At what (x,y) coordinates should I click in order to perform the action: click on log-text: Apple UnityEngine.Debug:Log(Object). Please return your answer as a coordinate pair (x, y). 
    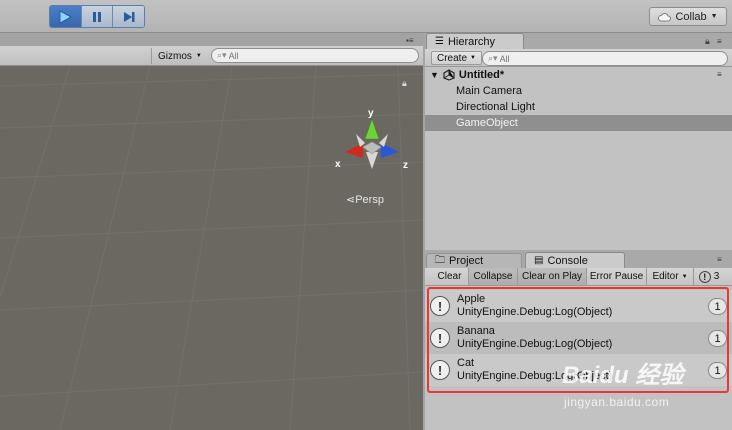
    Looking at the image, I should click on (534, 306).